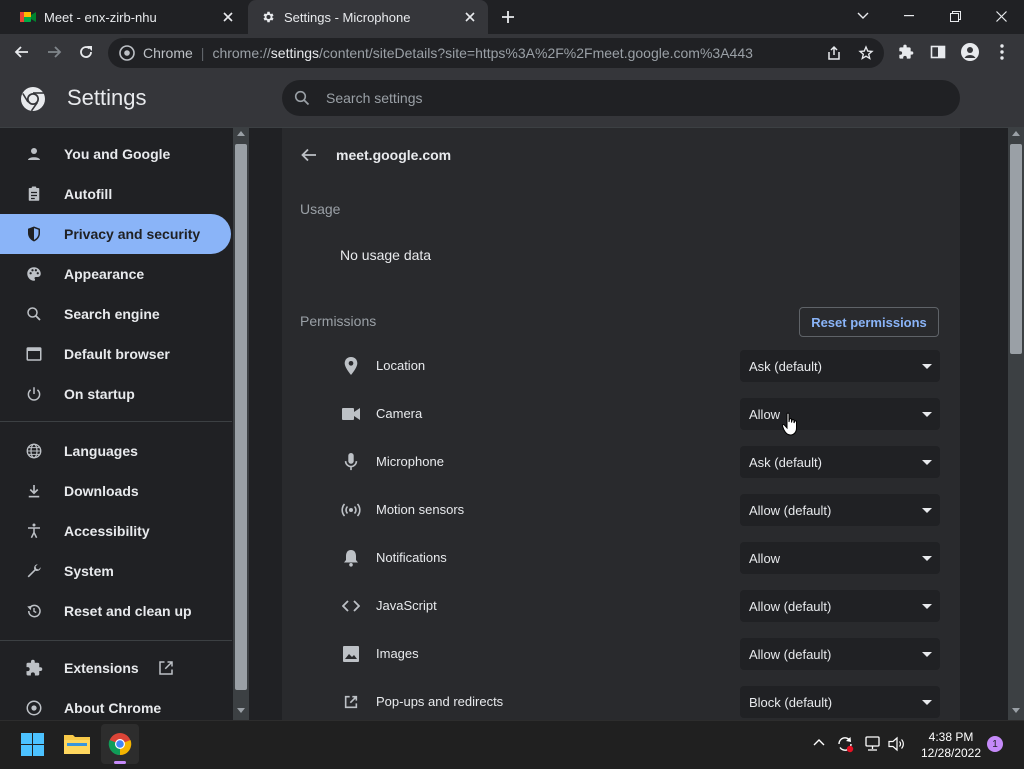  What do you see at coordinates (351, 654) in the screenshot?
I see `image-icon` at bounding box center [351, 654].